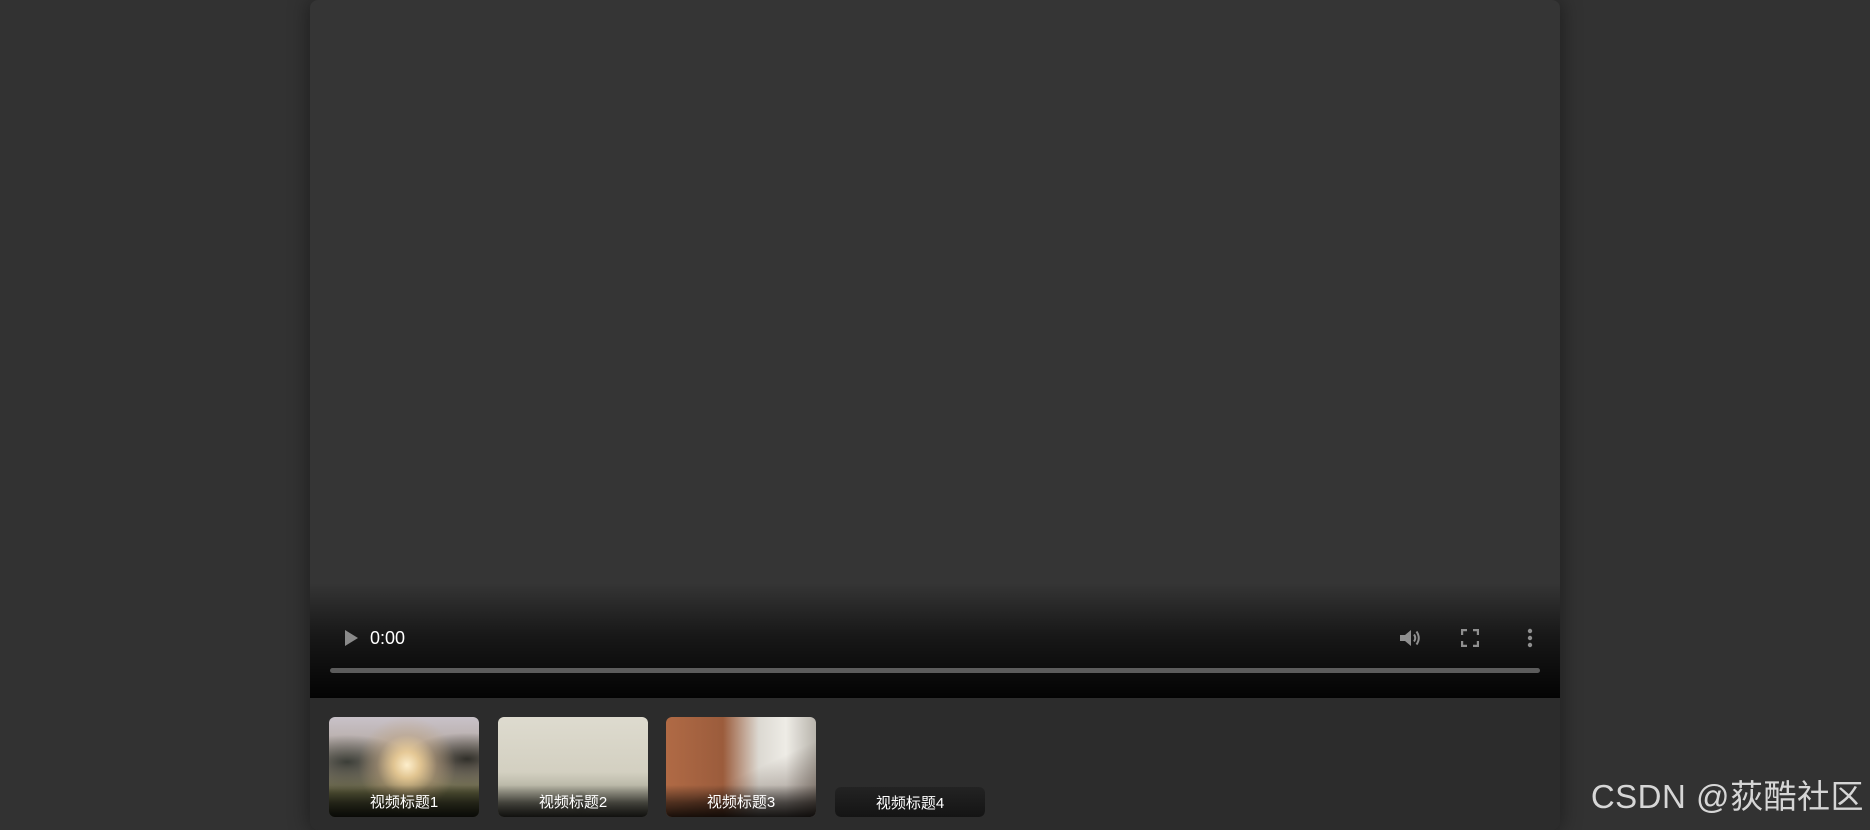 This screenshot has height=830, width=1870. I want to click on thumbnail-title: 视频标题2, so click(573, 801).